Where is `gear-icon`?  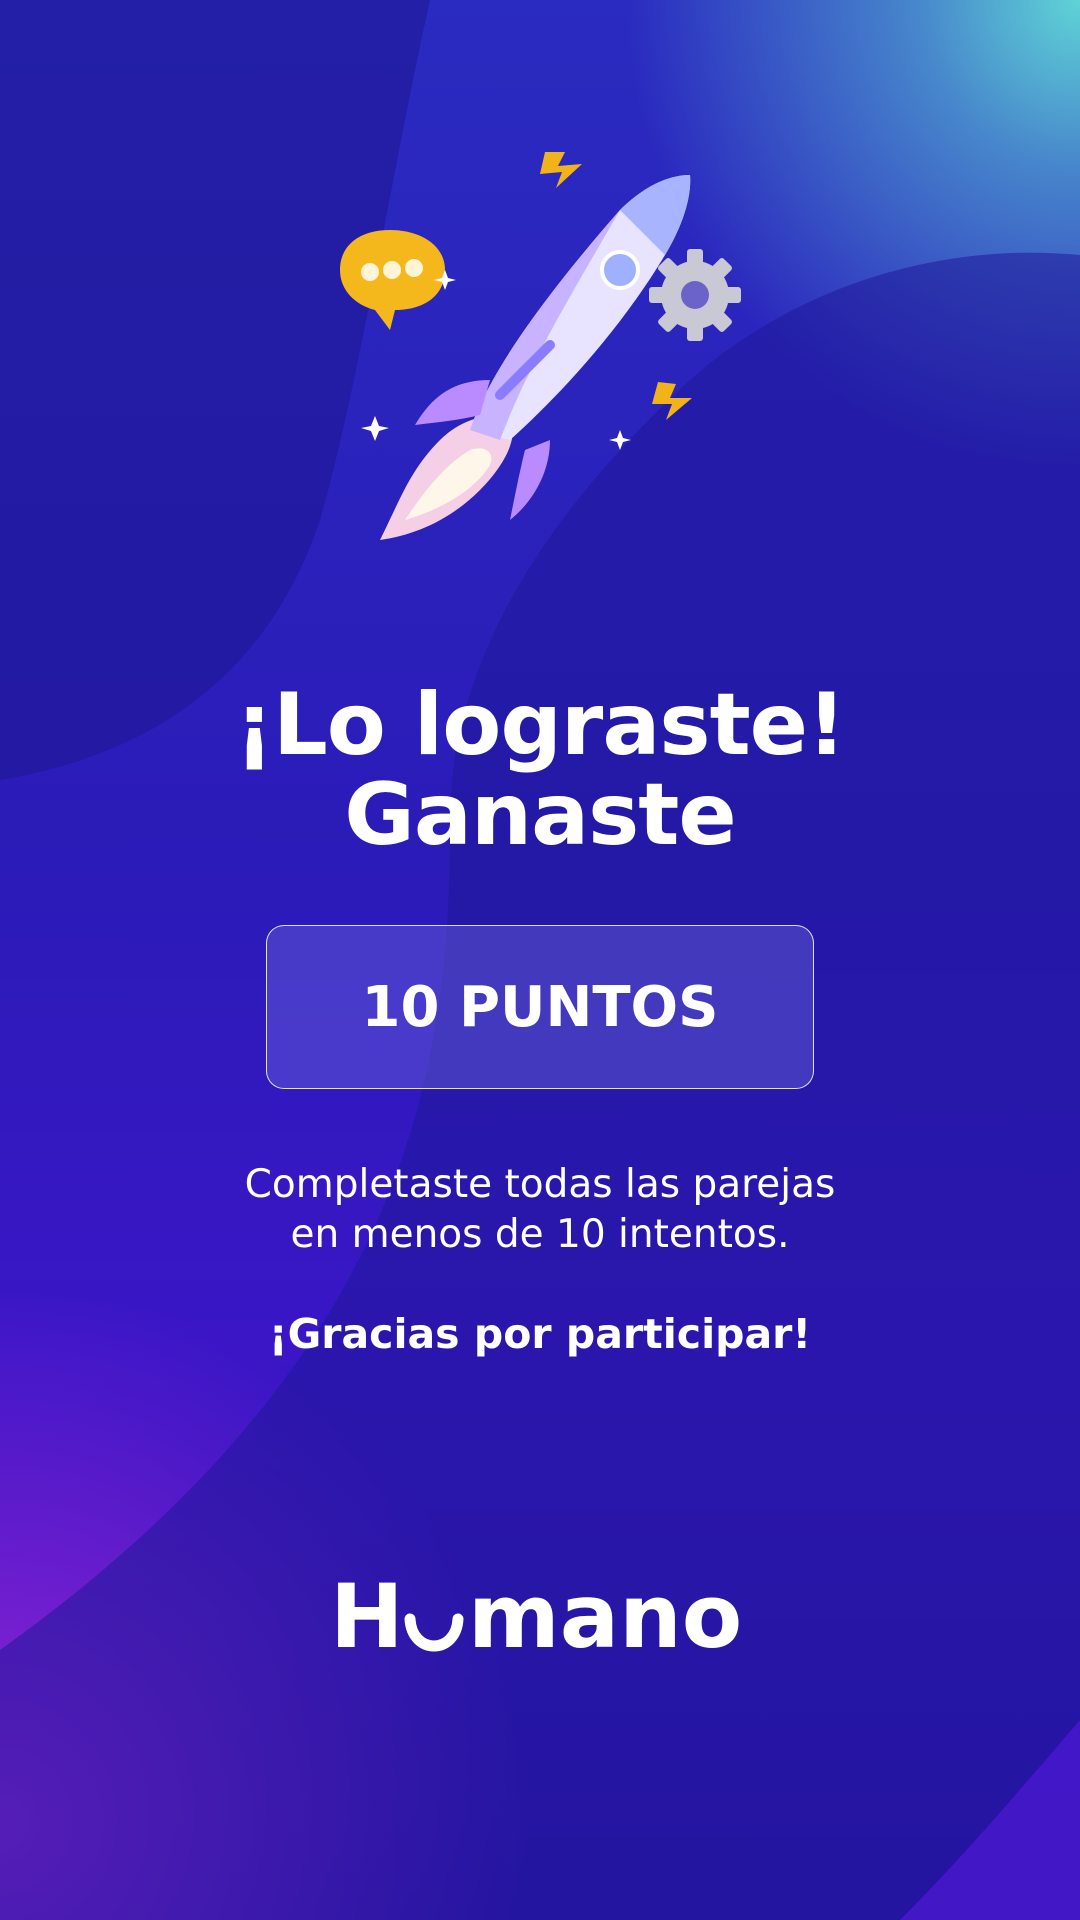 gear-icon is located at coordinates (695, 295).